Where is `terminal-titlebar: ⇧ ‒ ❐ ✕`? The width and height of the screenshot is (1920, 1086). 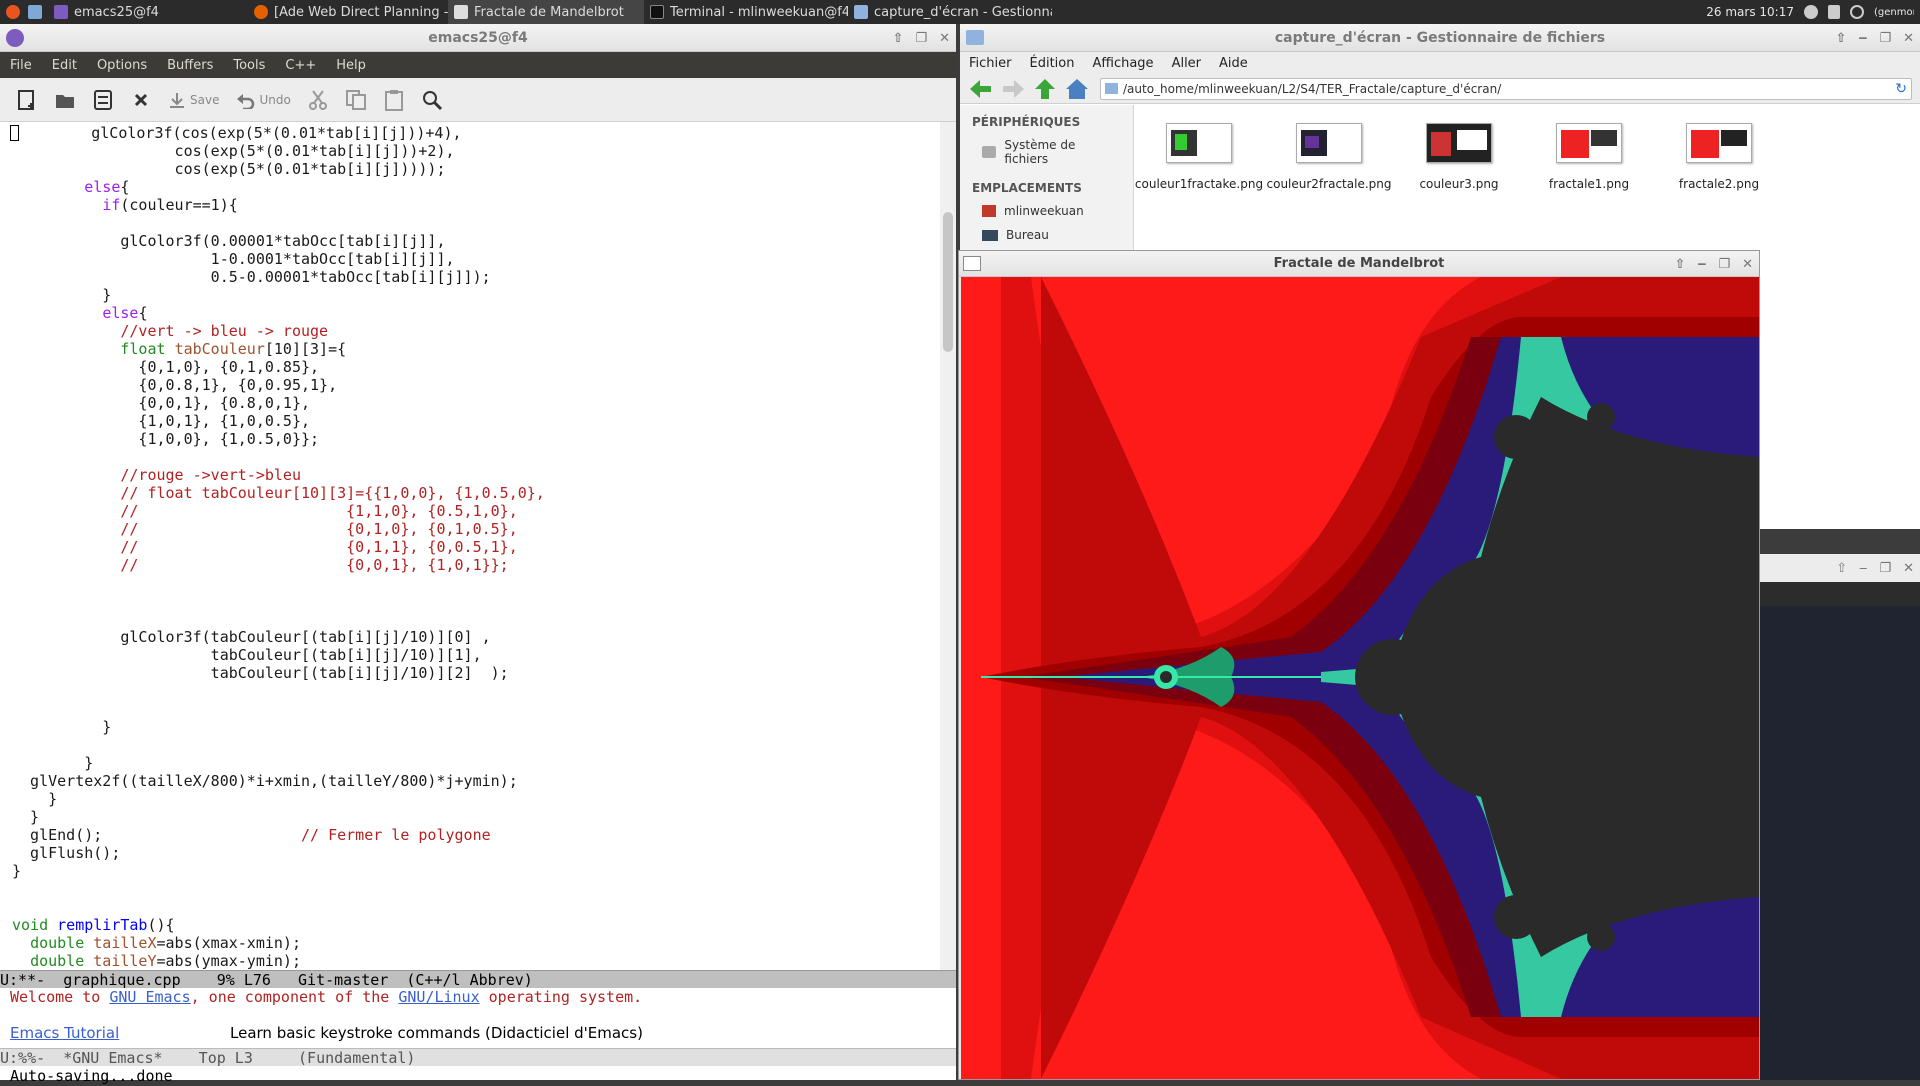
terminal-titlebar: ⇧ ‒ ❐ ✕ is located at coordinates (1839, 568).